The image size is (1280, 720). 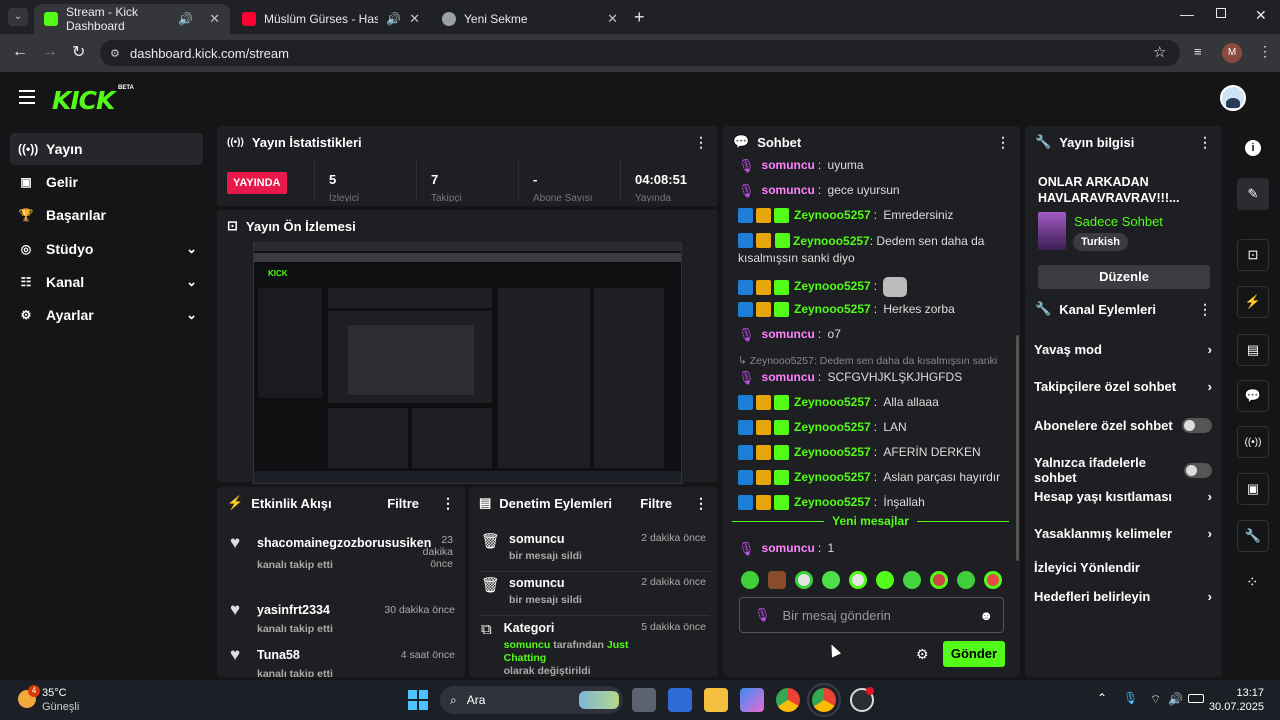 What do you see at coordinates (1232, 53) in the screenshot?
I see `profile-avatar: M` at bounding box center [1232, 53].